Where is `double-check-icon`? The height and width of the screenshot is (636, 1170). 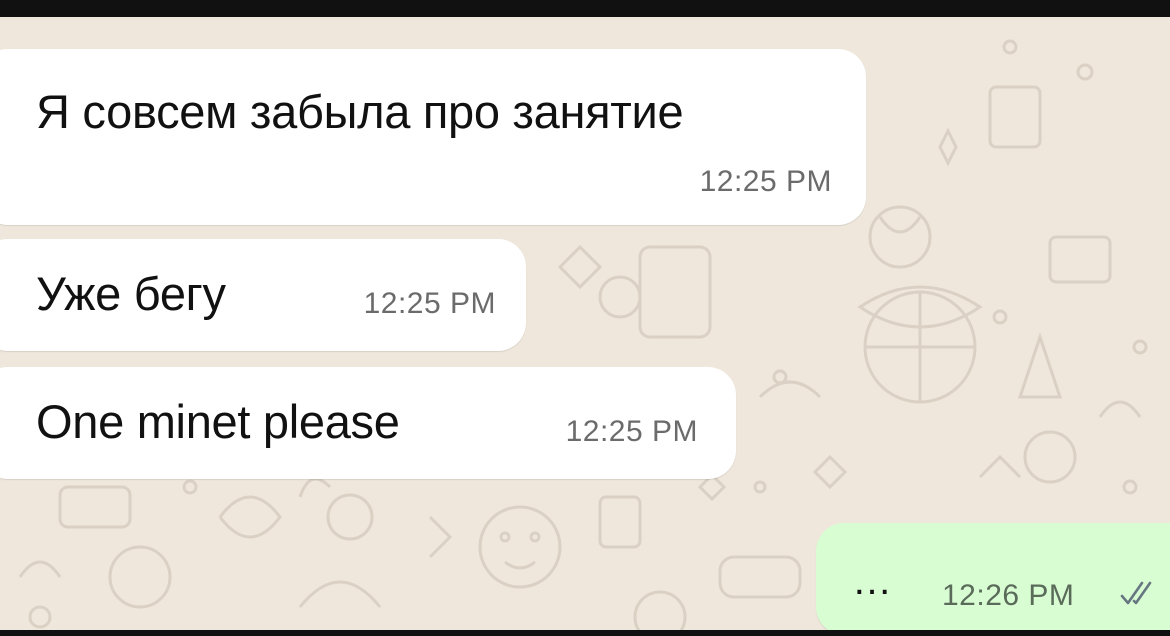
double-check-icon is located at coordinates (1136, 593).